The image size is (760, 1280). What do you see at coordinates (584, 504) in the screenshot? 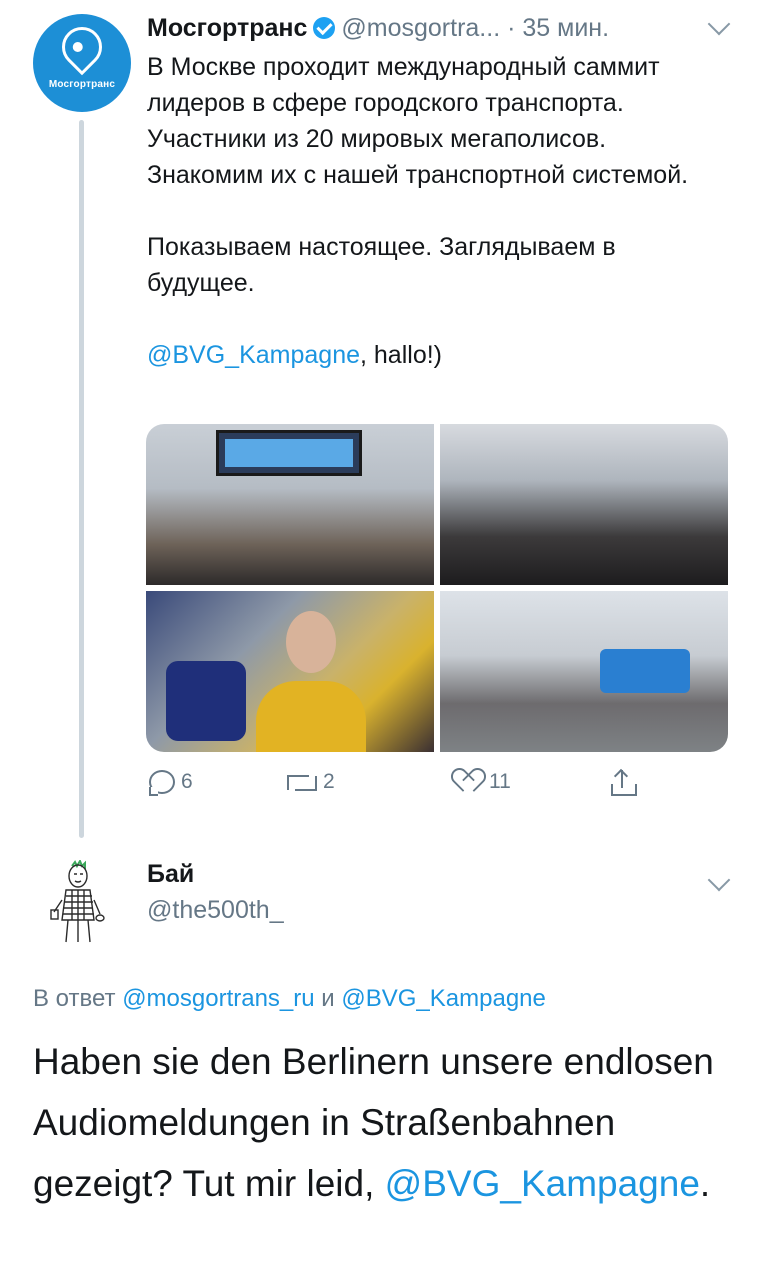
I see `photo-men-in-bus` at bounding box center [584, 504].